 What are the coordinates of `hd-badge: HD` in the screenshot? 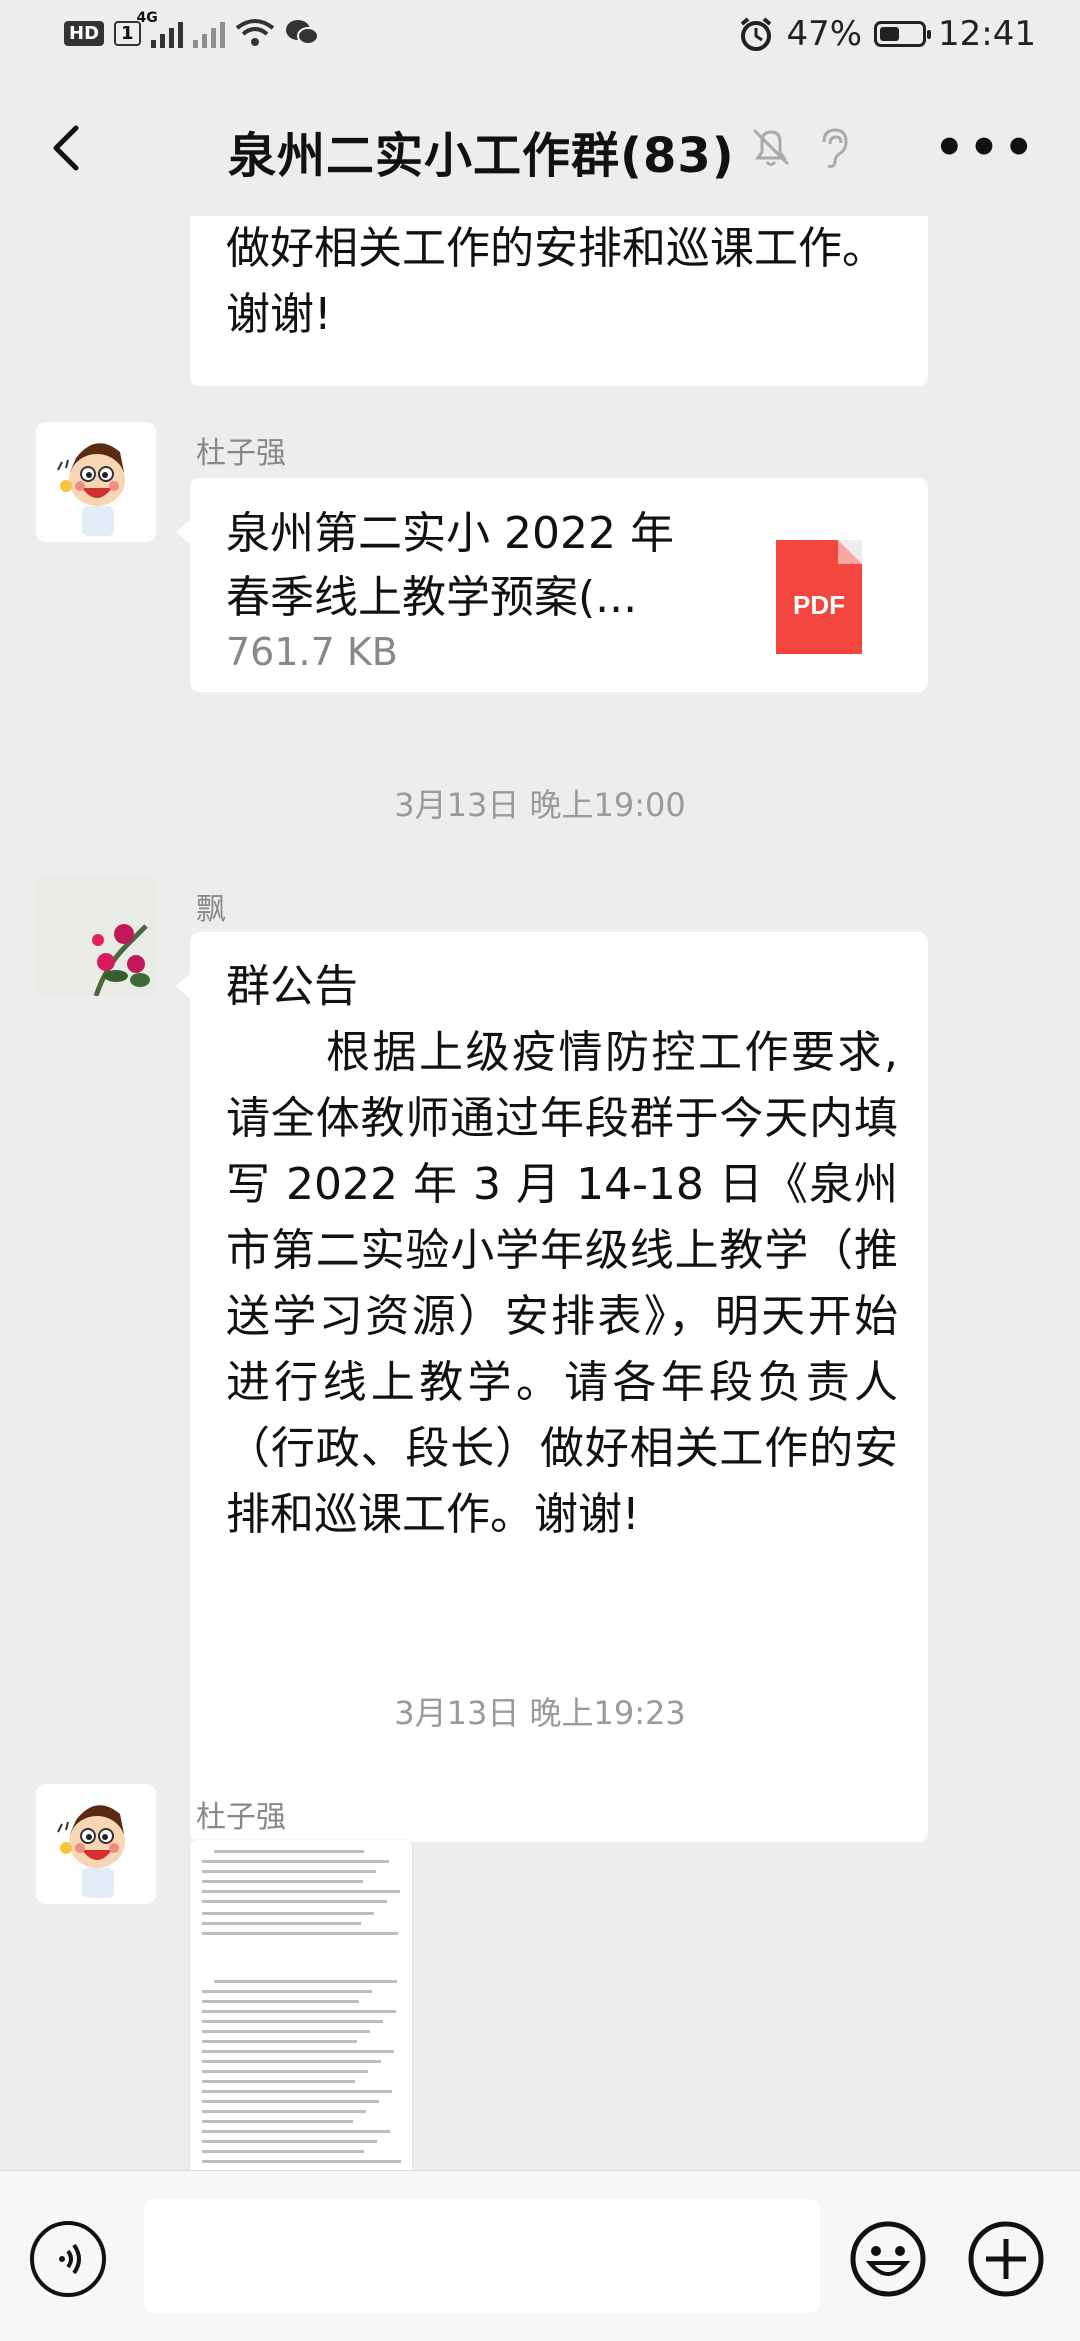 It's located at (84, 33).